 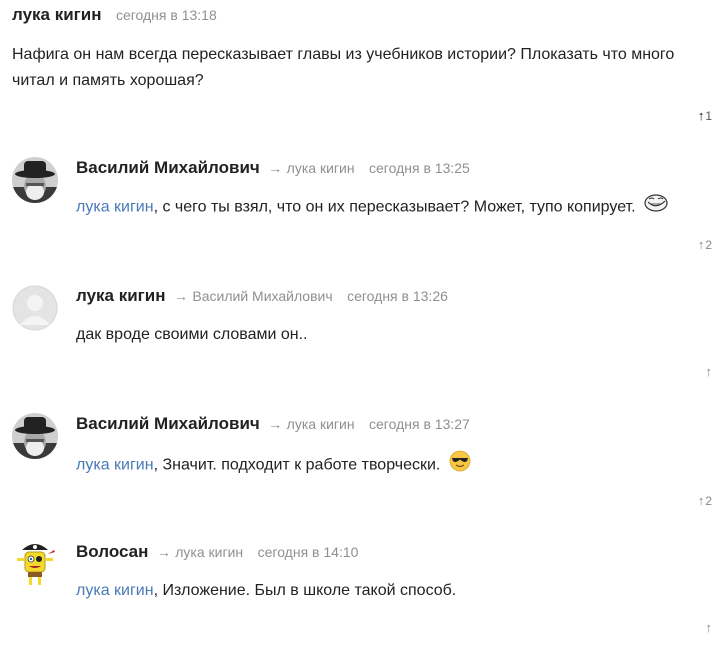 What do you see at coordinates (192, 334) in the screenshot?
I see `comment-text: дак вроде своими словами он..` at bounding box center [192, 334].